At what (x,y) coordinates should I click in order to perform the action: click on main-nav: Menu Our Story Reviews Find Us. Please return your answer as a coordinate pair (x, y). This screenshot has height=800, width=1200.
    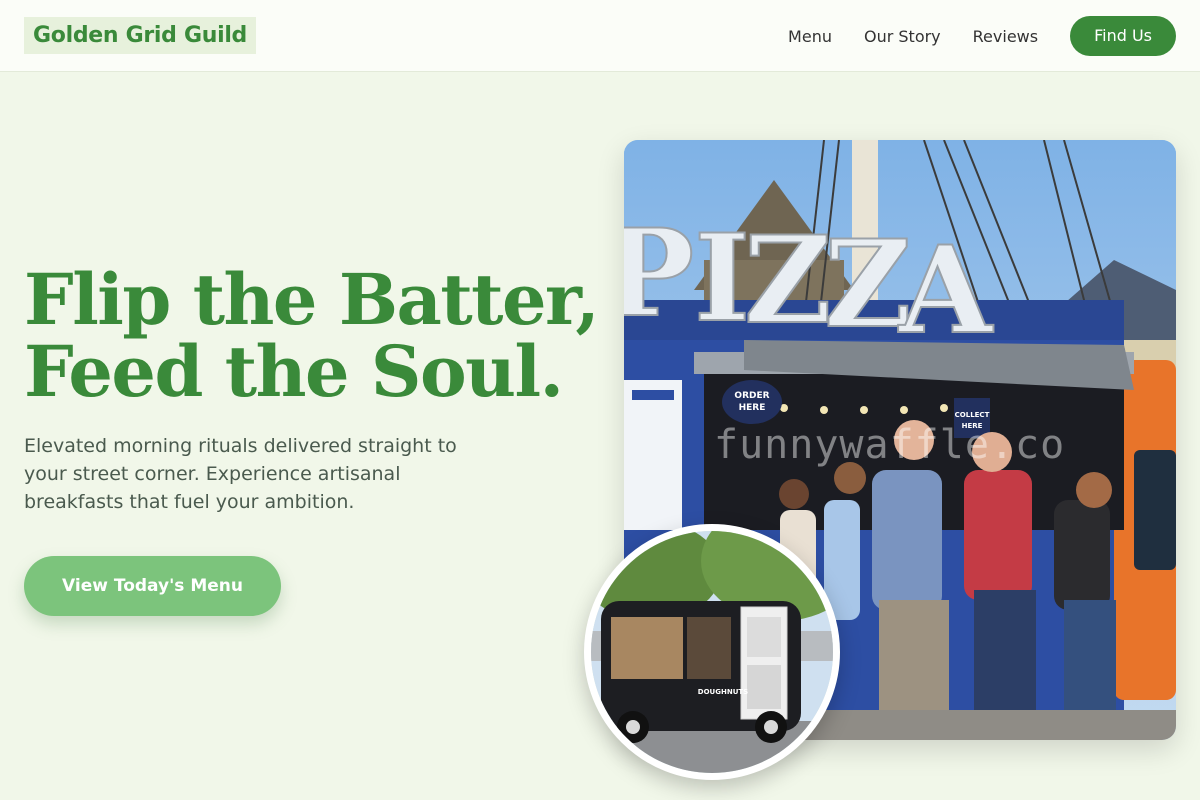
    Looking at the image, I should click on (982, 36).